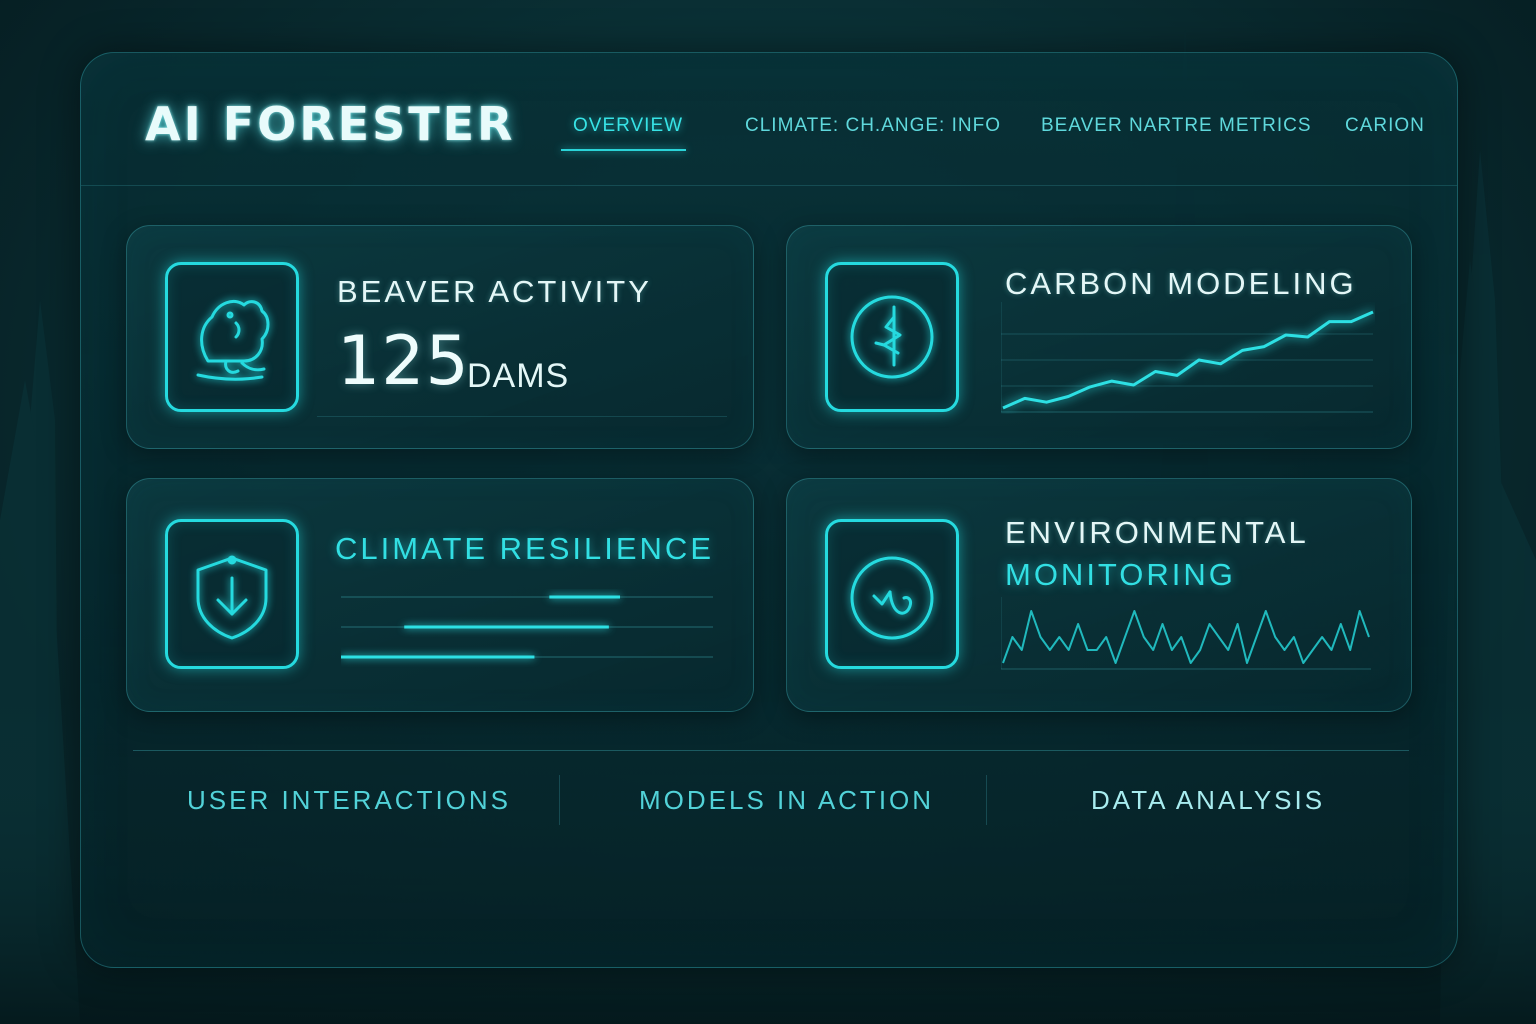  What do you see at coordinates (1181, 283) in the screenshot?
I see `carbon-modeling-title: CARBON MODELING` at bounding box center [1181, 283].